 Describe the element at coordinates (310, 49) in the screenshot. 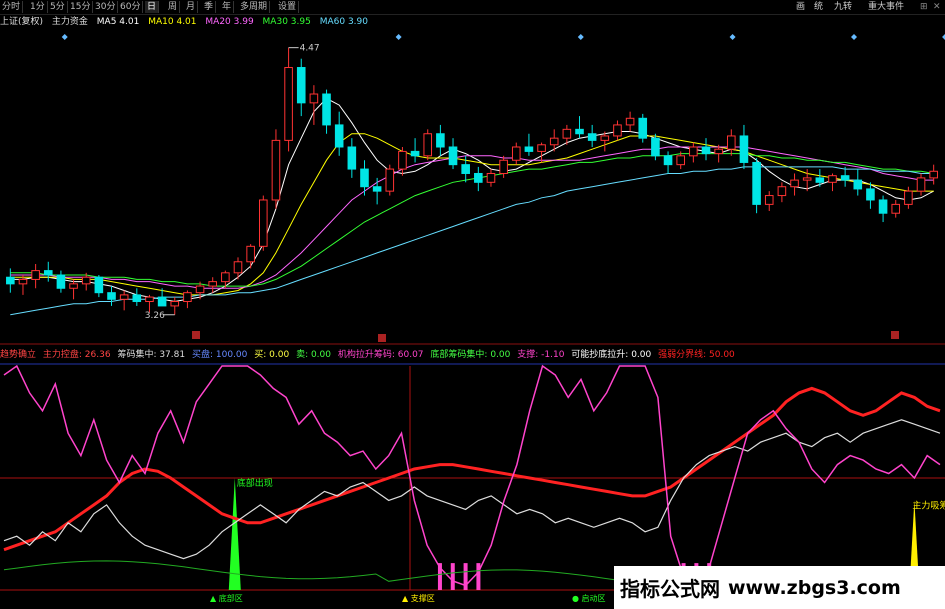

I see `high-label: 4.47` at that location.